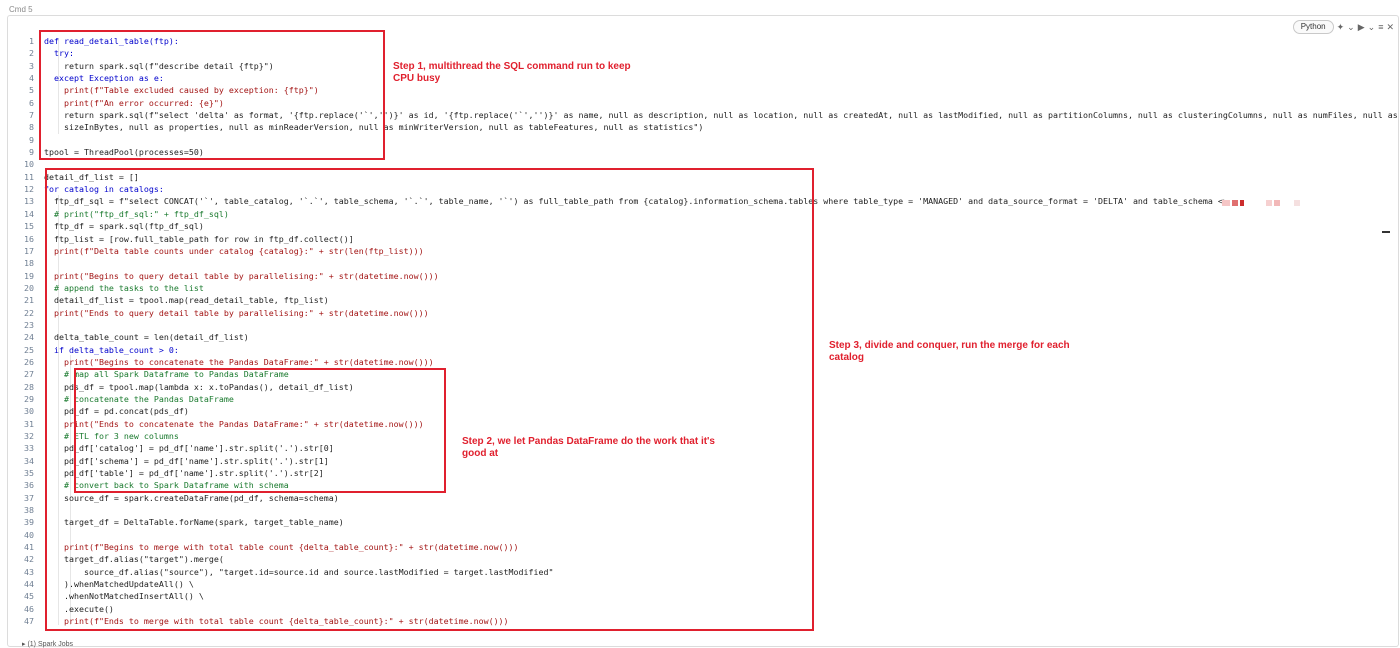 The width and height of the screenshot is (1400, 648). Describe the element at coordinates (29, 361) in the screenshot. I see `line-number: 26` at that location.